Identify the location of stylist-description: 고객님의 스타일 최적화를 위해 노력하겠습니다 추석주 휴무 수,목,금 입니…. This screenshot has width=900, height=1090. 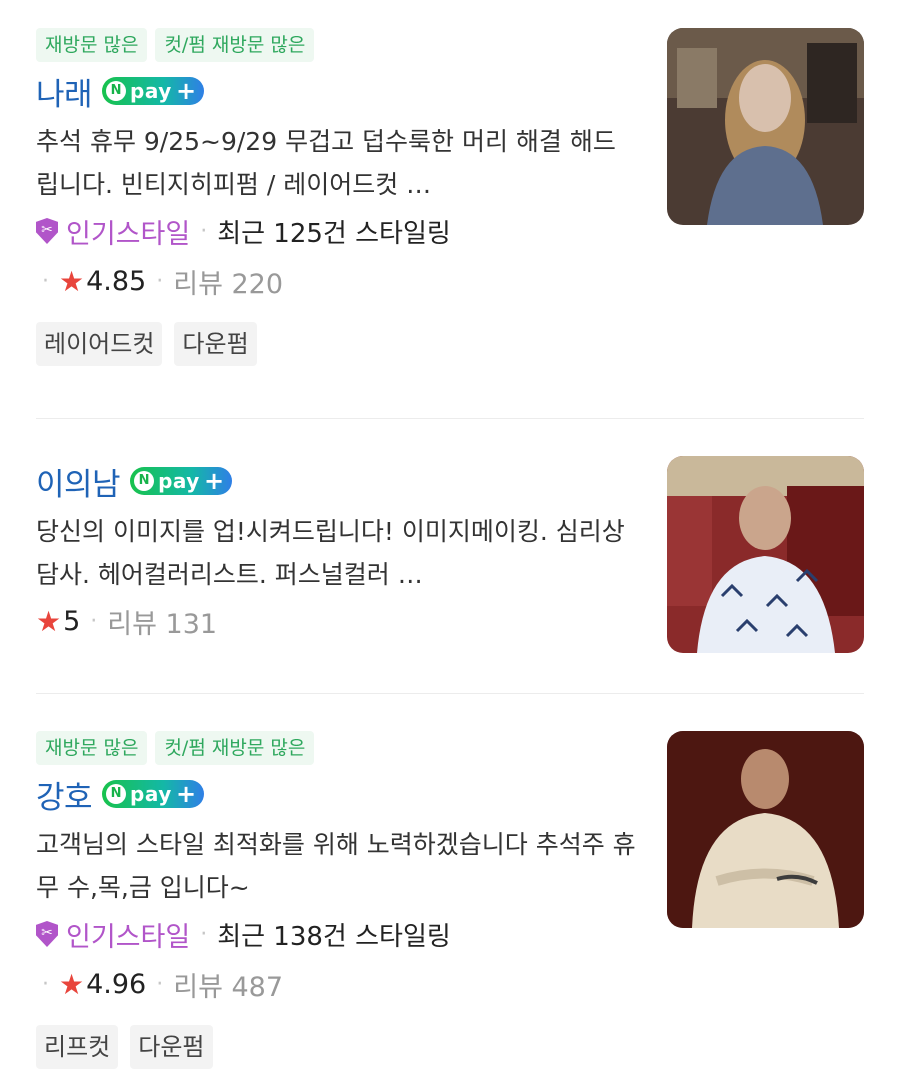
(336, 866).